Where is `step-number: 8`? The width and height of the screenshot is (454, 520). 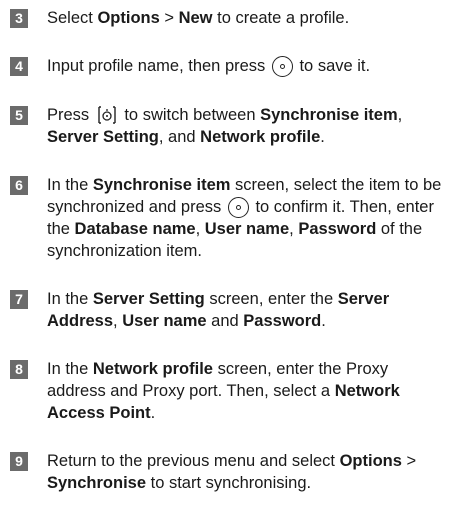
step-number: 8 is located at coordinates (19, 369).